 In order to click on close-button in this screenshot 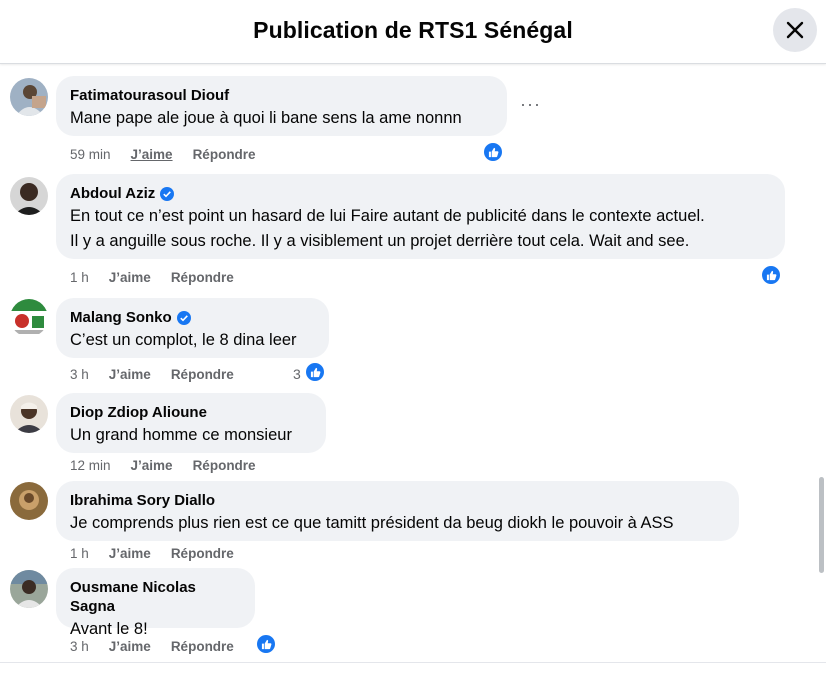, I will do `click(795, 30)`.